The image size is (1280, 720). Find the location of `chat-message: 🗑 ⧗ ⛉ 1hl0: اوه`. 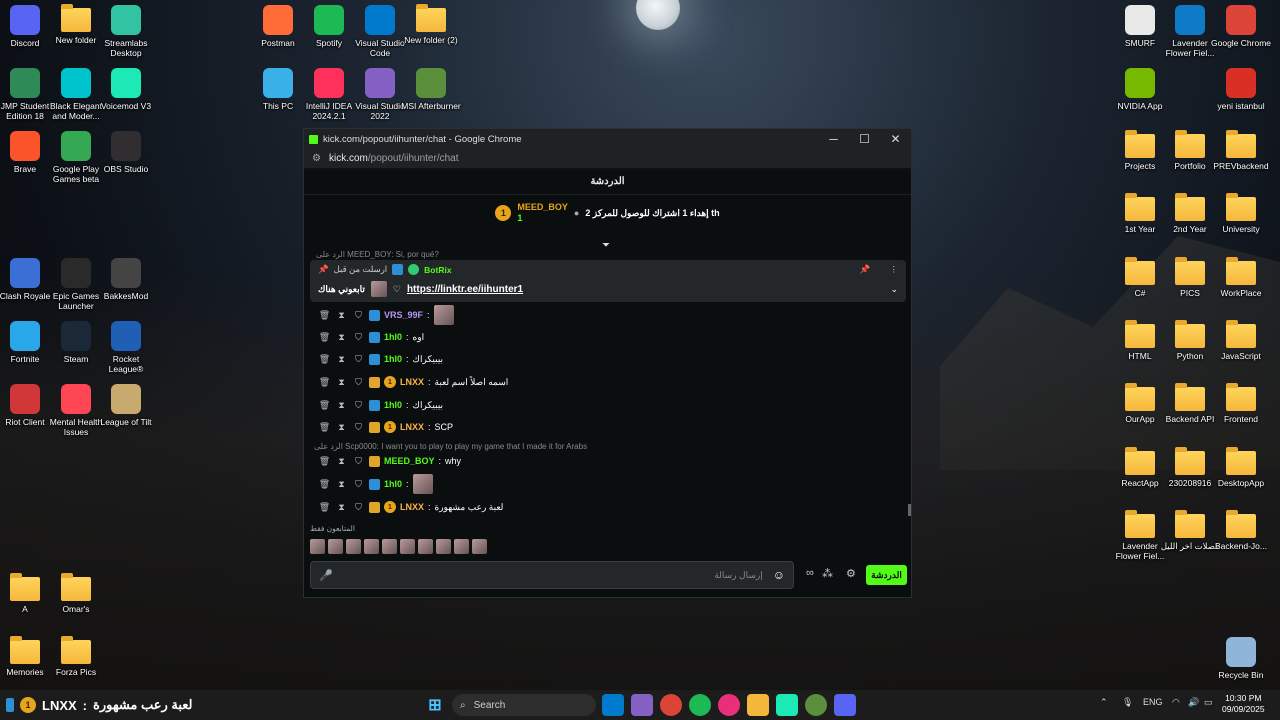

chat-message: 🗑 ⧗ ⛉ 1hl0: اوه is located at coordinates (371, 337).